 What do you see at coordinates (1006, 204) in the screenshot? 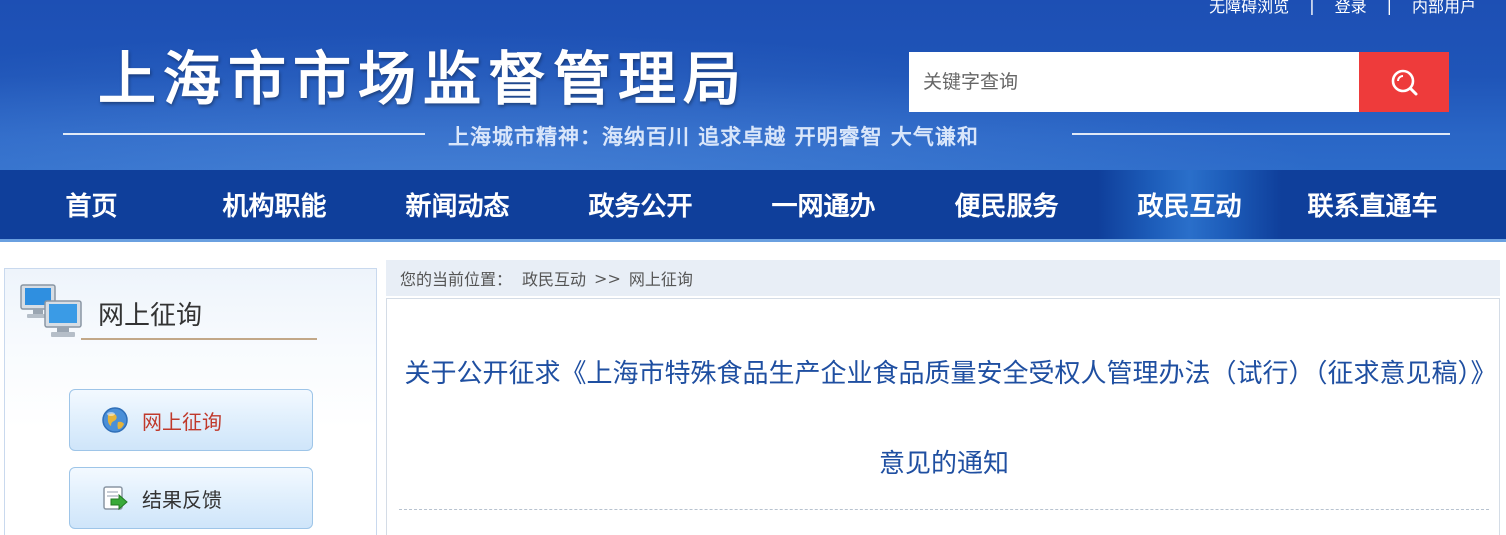
I see `nav-item-services: 便民服务` at bounding box center [1006, 204].